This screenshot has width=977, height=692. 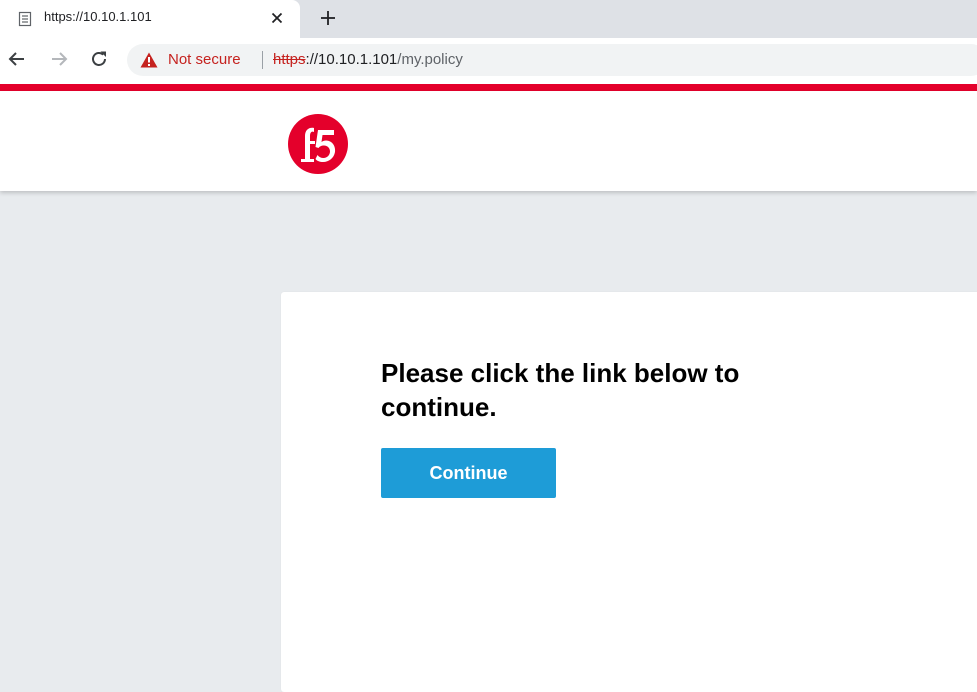 I want to click on browser-tab: https://10.10.1.101, so click(x=150, y=19).